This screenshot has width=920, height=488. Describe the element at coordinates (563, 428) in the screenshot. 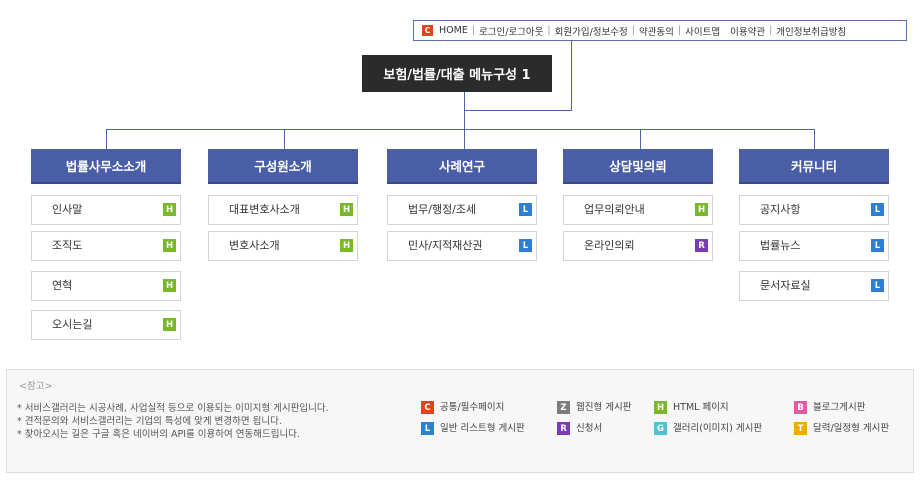

I see `legend-badge: R` at that location.